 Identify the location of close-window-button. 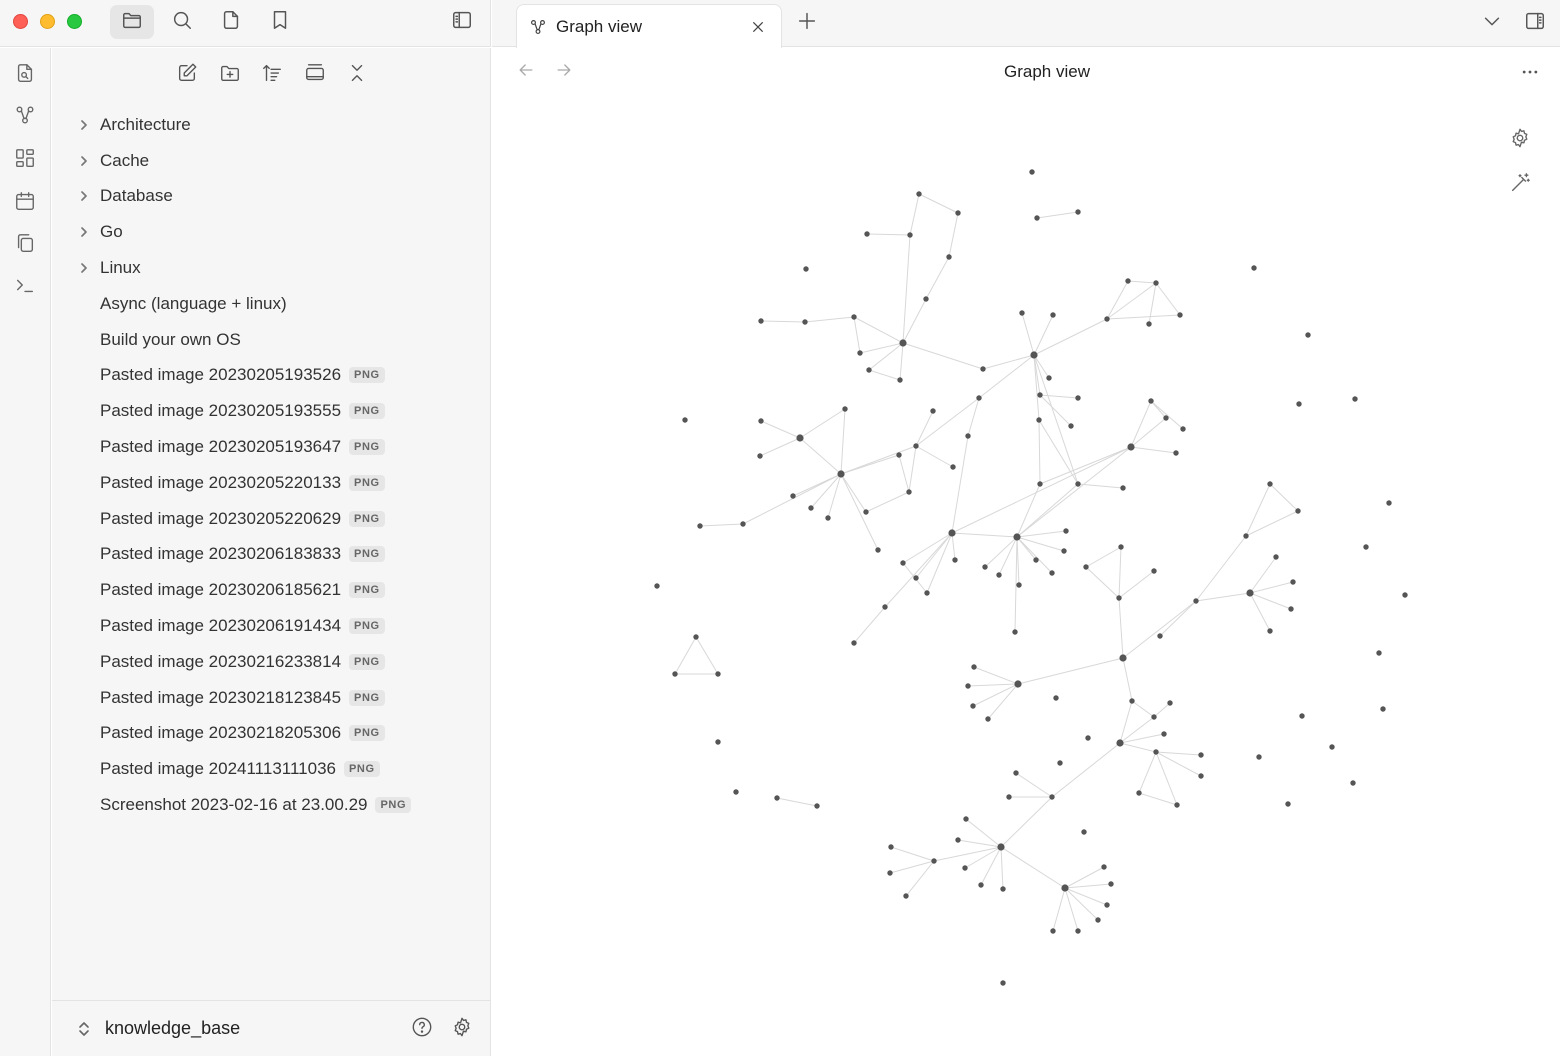
(20, 21).